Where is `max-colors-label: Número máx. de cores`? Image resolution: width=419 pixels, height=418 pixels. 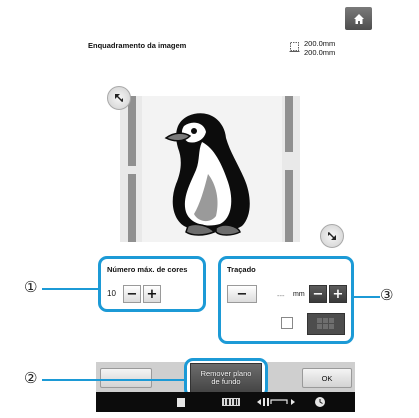
max-colors-label: Número máx. de cores is located at coordinates (147, 269).